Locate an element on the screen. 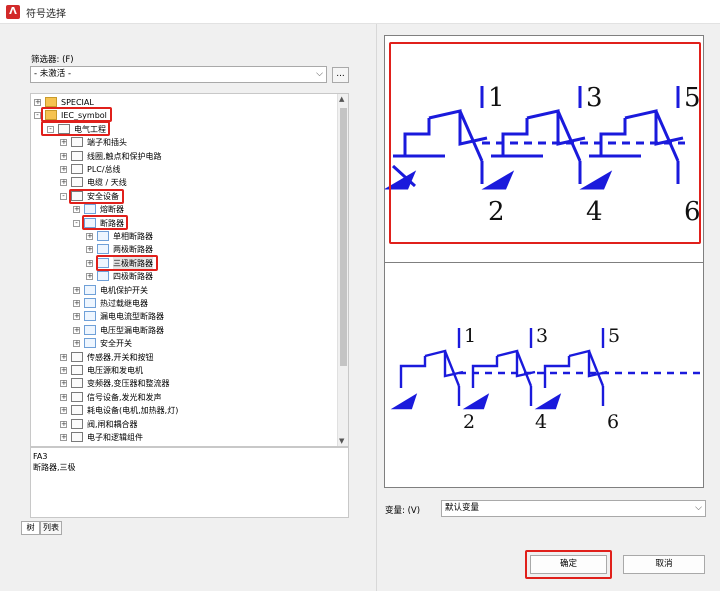 The width and height of the screenshot is (720, 591). tree-item: + PLC/总线 is located at coordinates (183, 169).